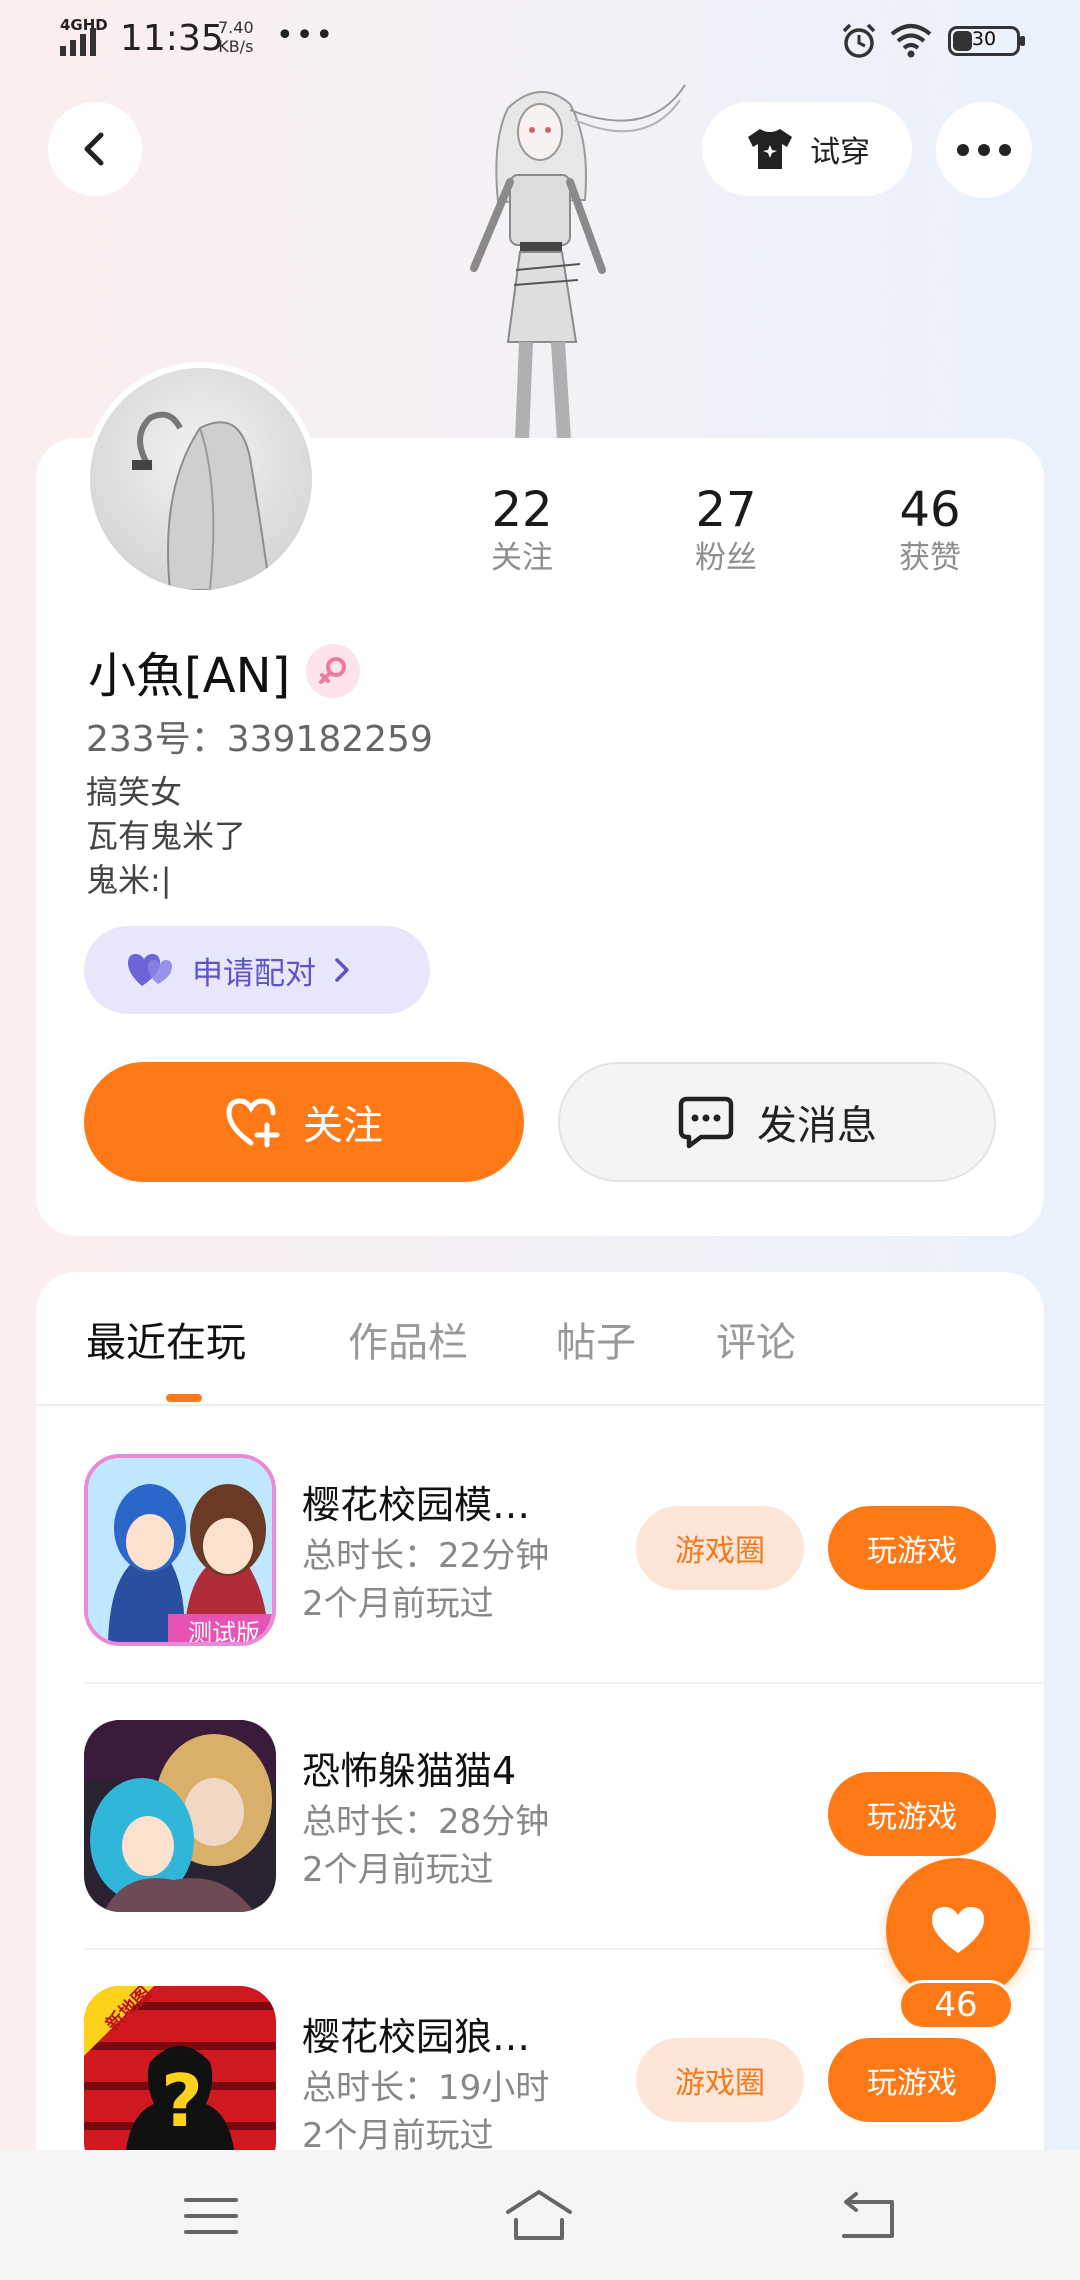 The width and height of the screenshot is (1080, 2280). What do you see at coordinates (726, 558) in the screenshot?
I see `followers-label: 粉丝` at bounding box center [726, 558].